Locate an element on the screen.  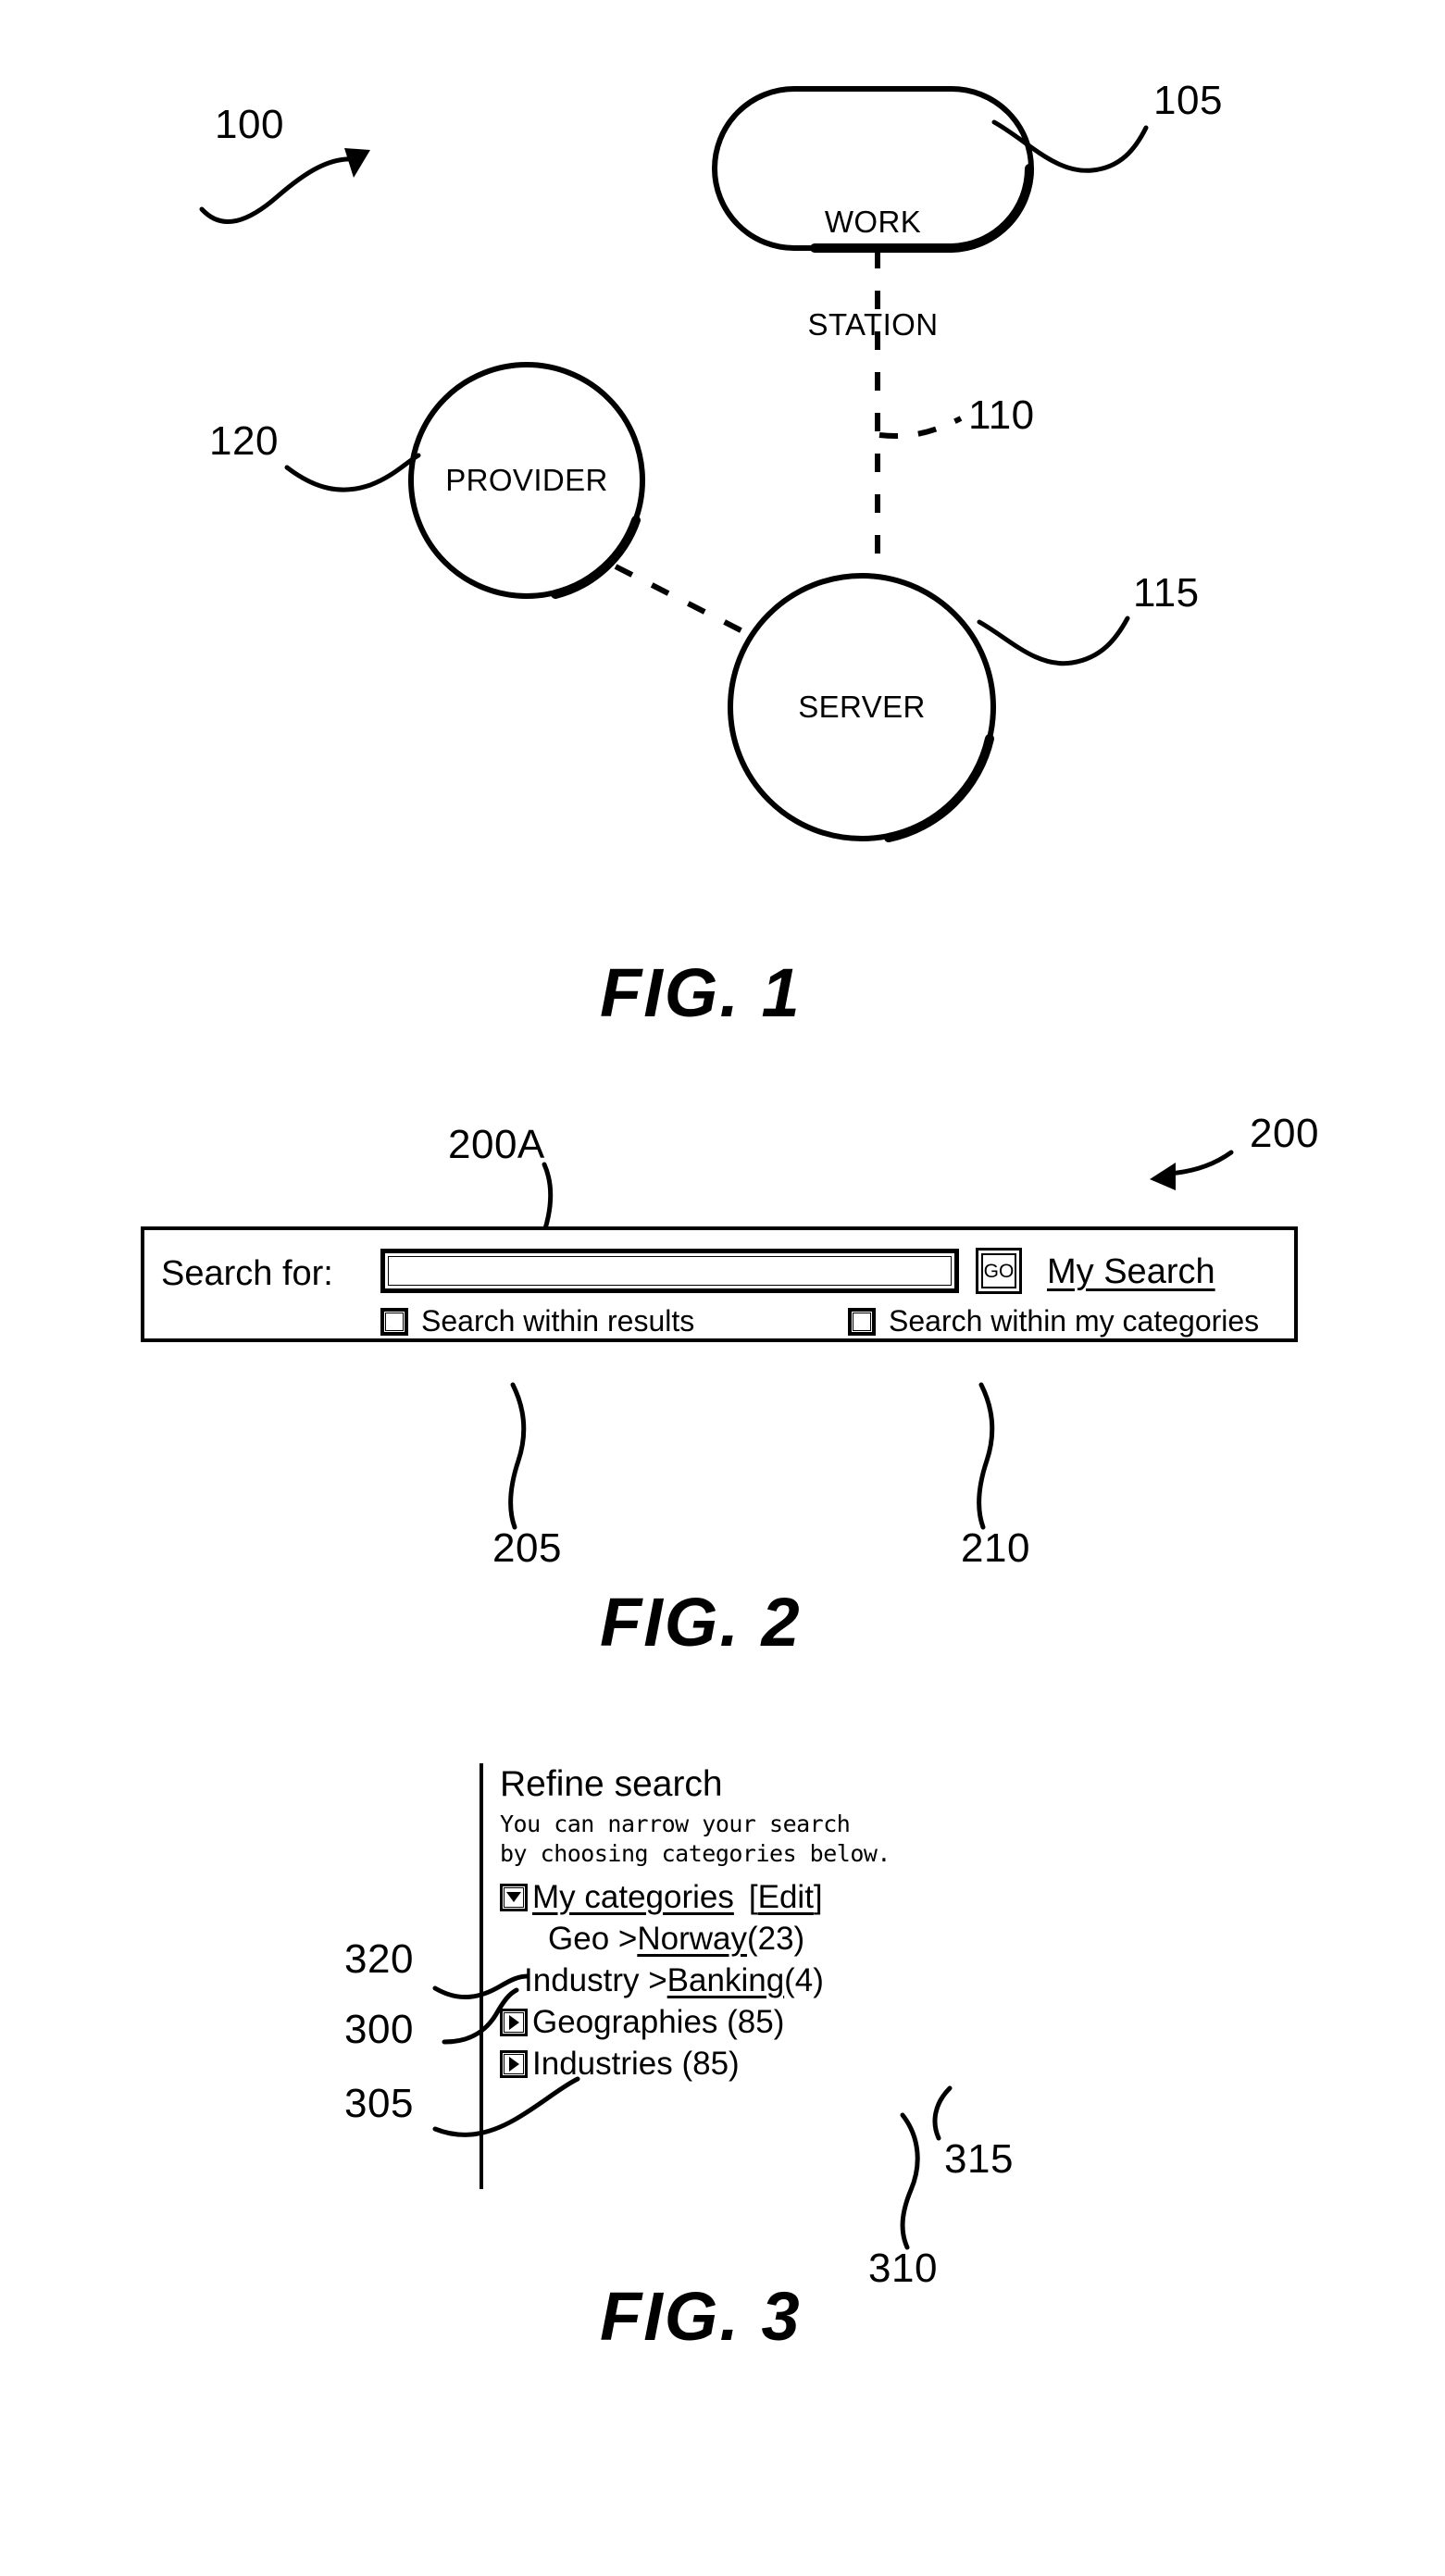
browse-category-row-industries: Industries (85) is located at coordinates (750, 2063).